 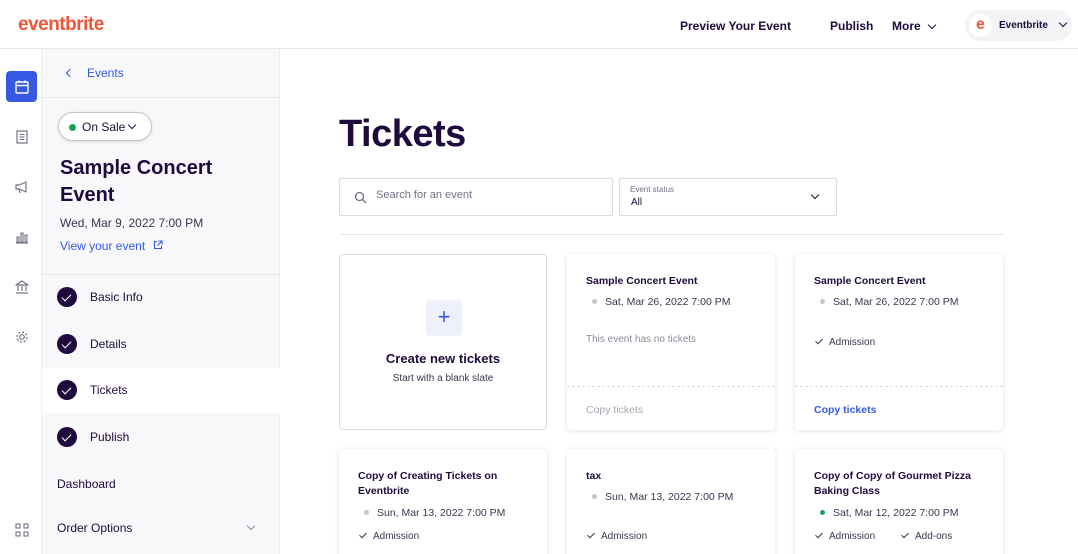 What do you see at coordinates (21, 529) in the screenshot?
I see `apps-grid-icon` at bounding box center [21, 529].